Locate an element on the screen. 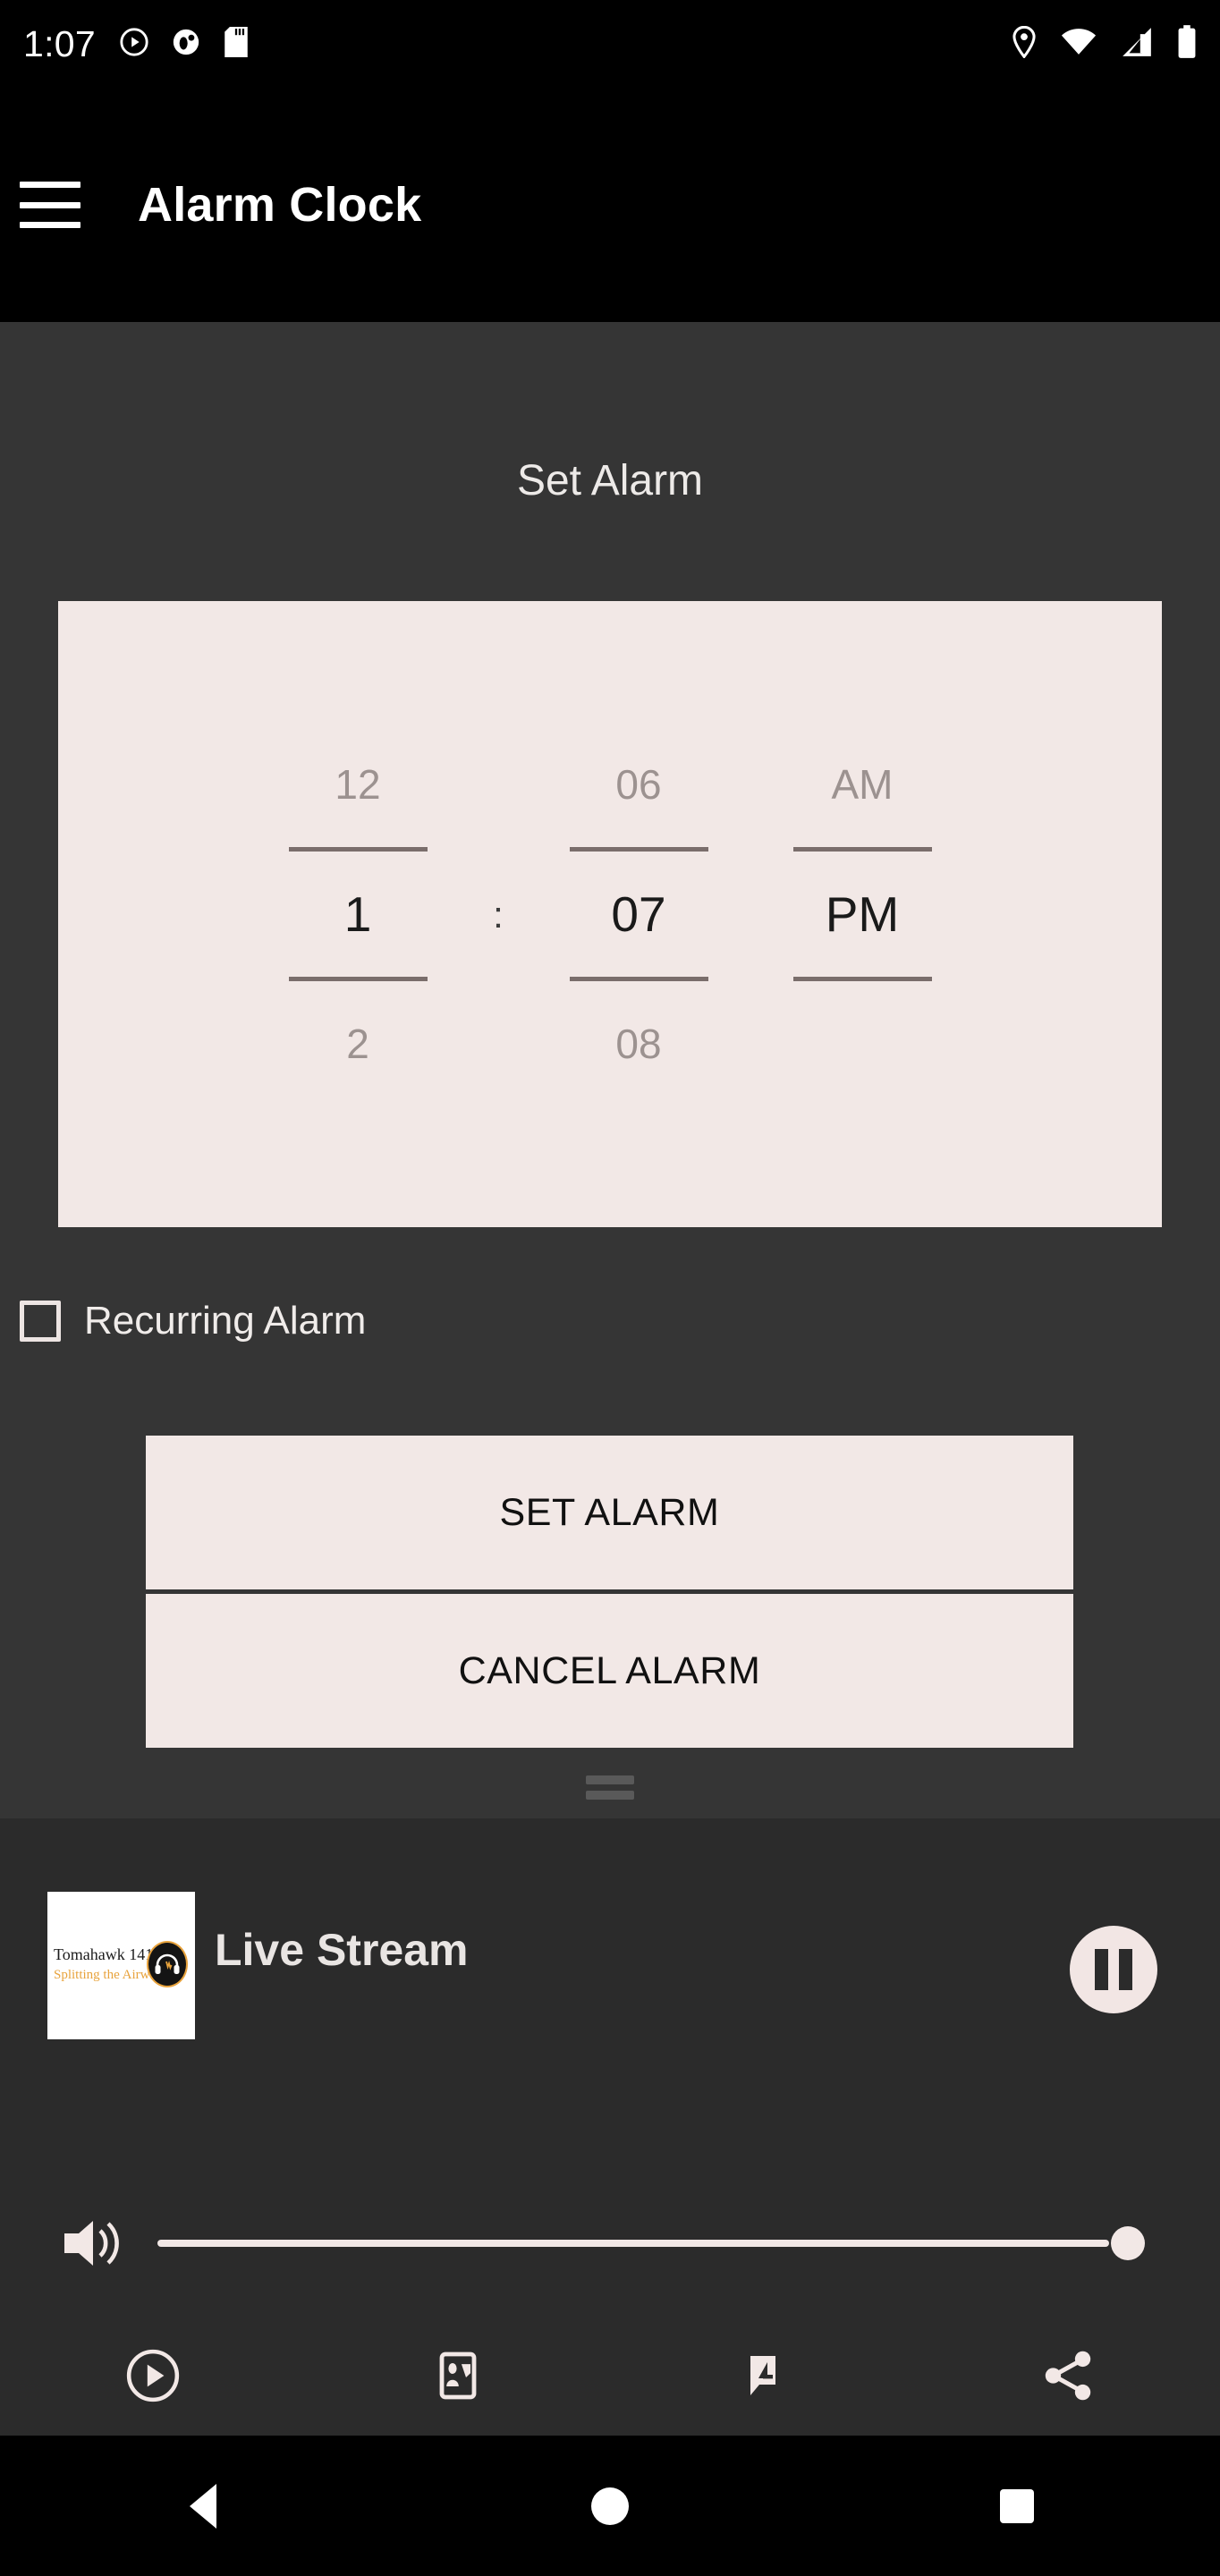 The height and width of the screenshot is (2576, 1220). cell-signal-icon is located at coordinates (1137, 44).